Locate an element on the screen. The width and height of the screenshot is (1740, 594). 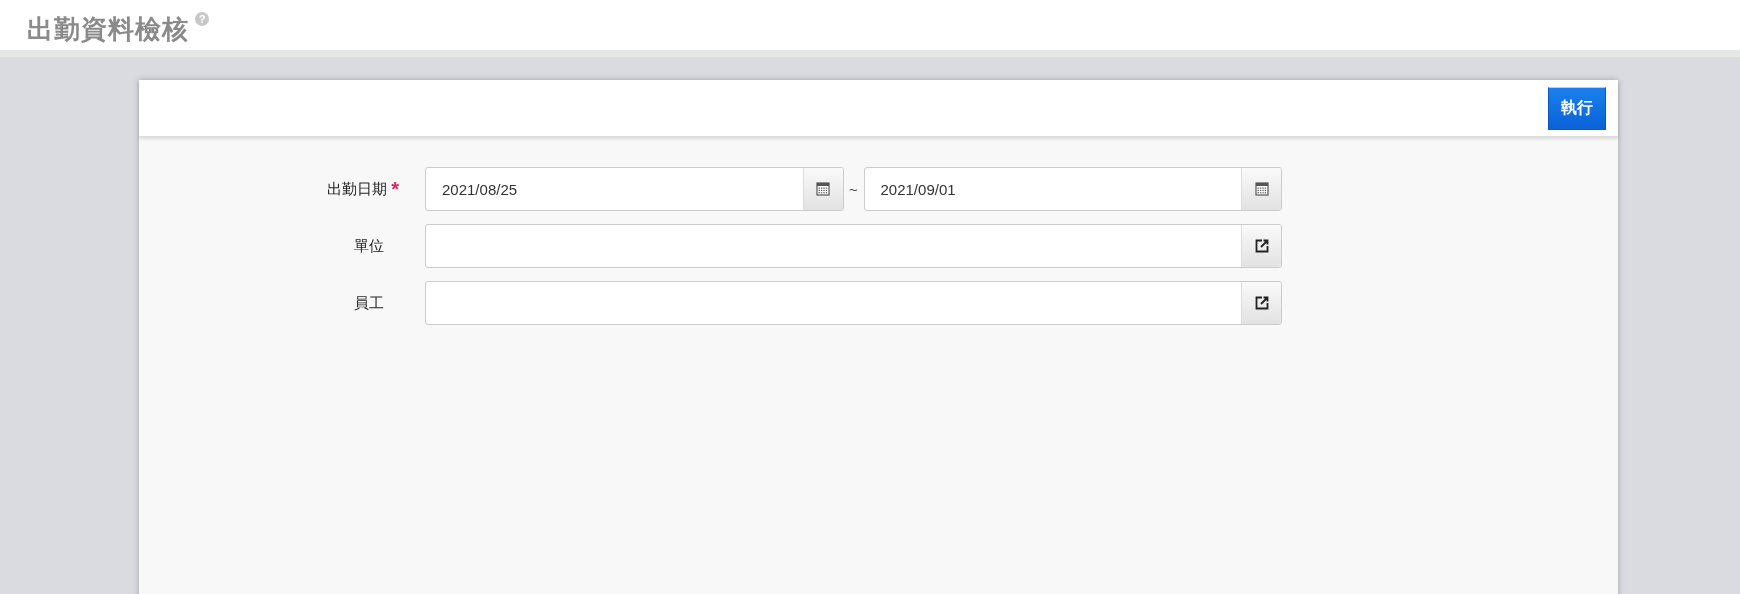
date-field: 2021/08/25 is located at coordinates (634, 189).